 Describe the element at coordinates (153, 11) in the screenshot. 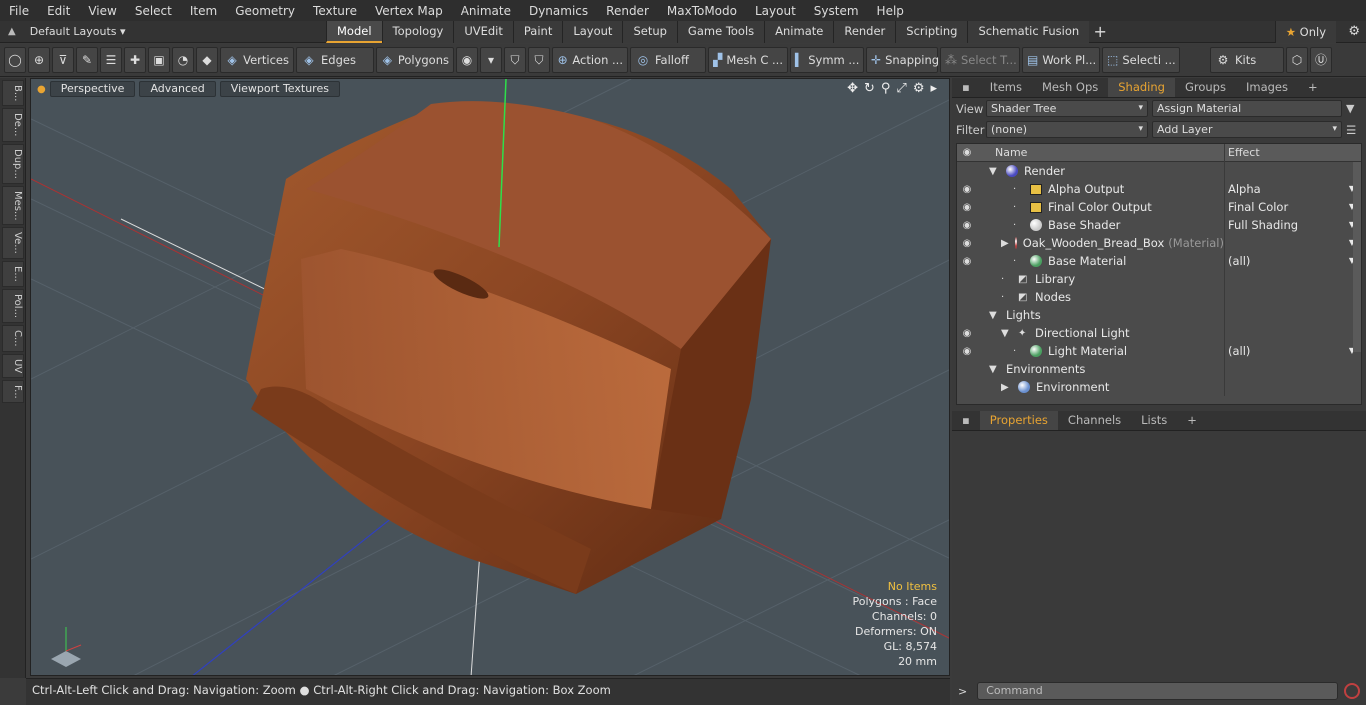

I see `menu-item-select: Select` at that location.